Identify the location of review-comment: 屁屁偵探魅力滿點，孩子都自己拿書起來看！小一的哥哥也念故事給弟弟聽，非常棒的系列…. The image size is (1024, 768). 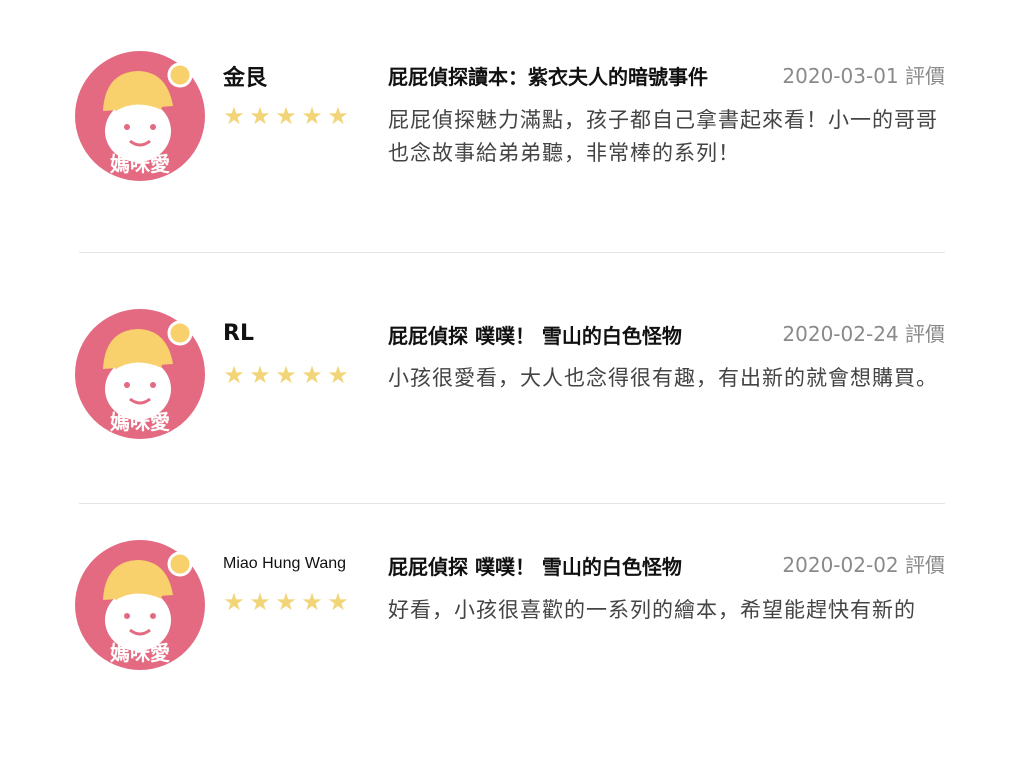
(663, 136).